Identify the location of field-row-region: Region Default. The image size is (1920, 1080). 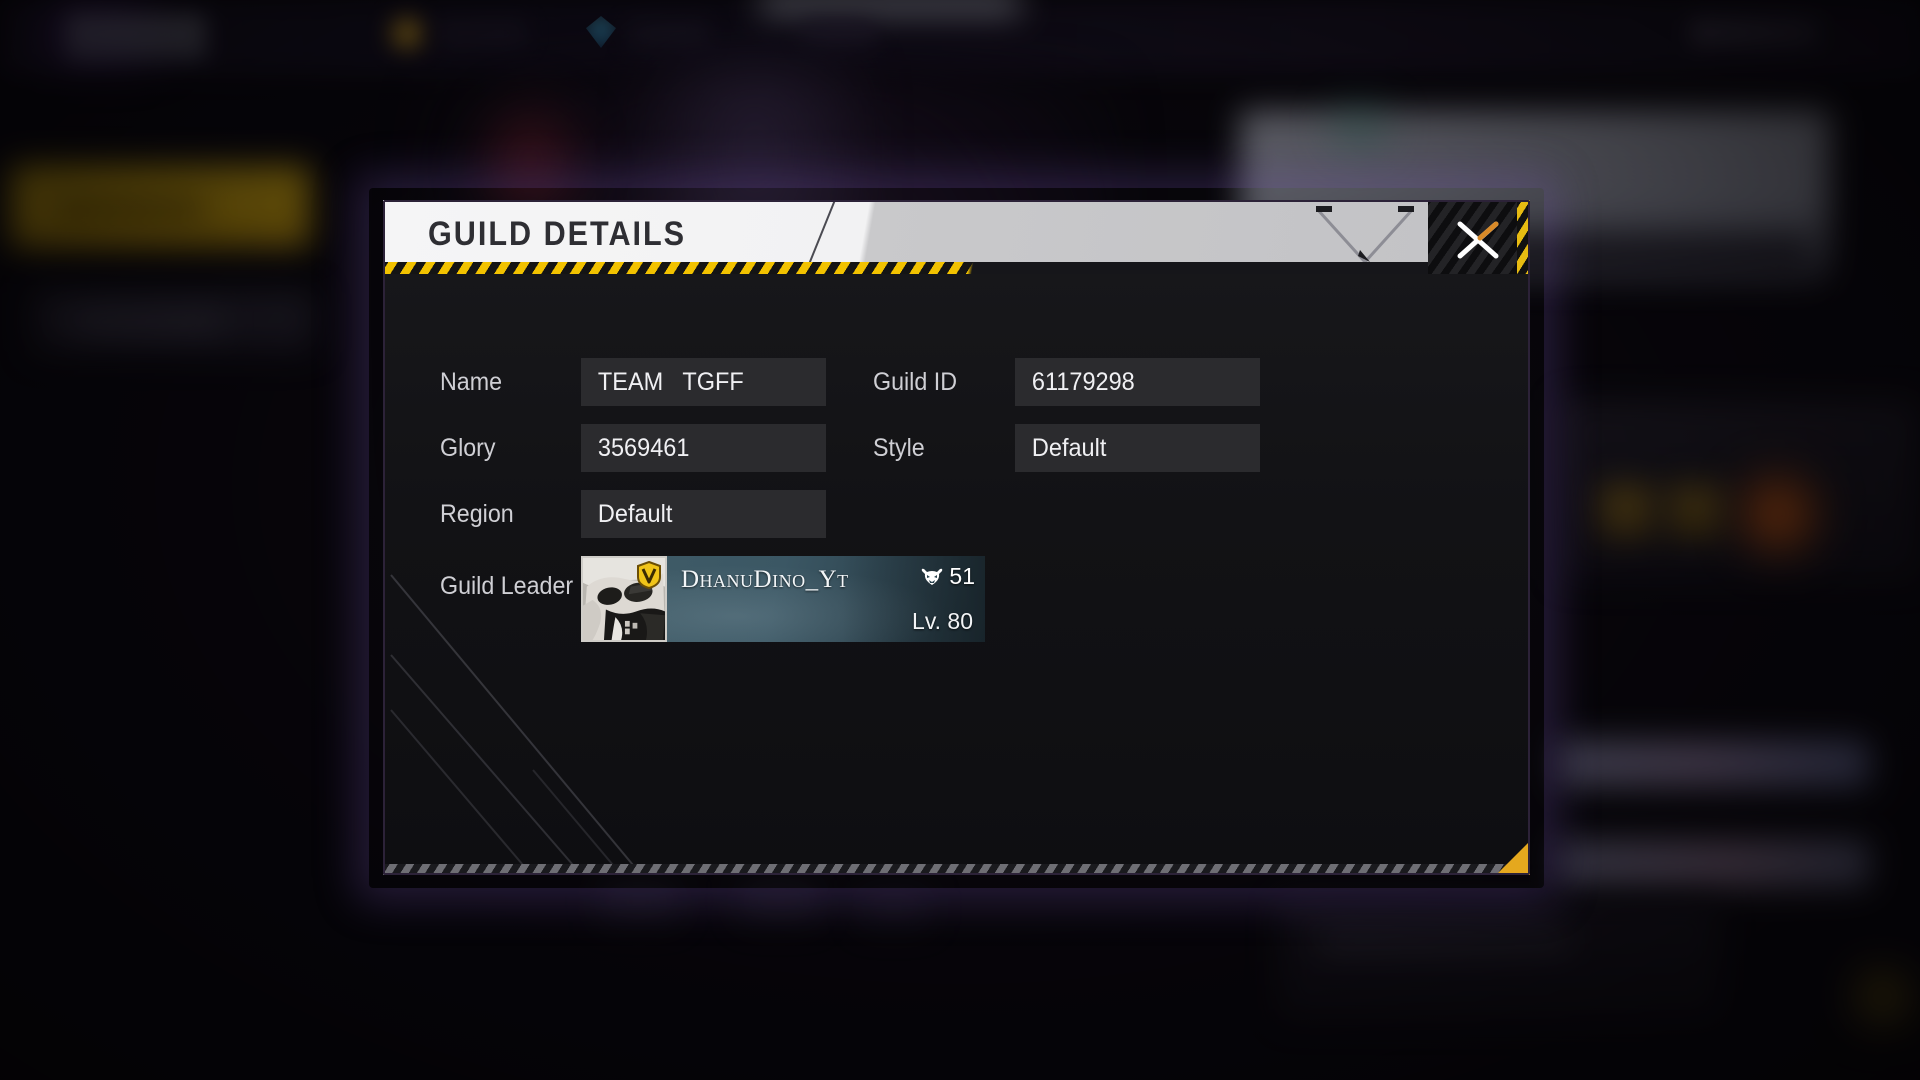
(956, 514).